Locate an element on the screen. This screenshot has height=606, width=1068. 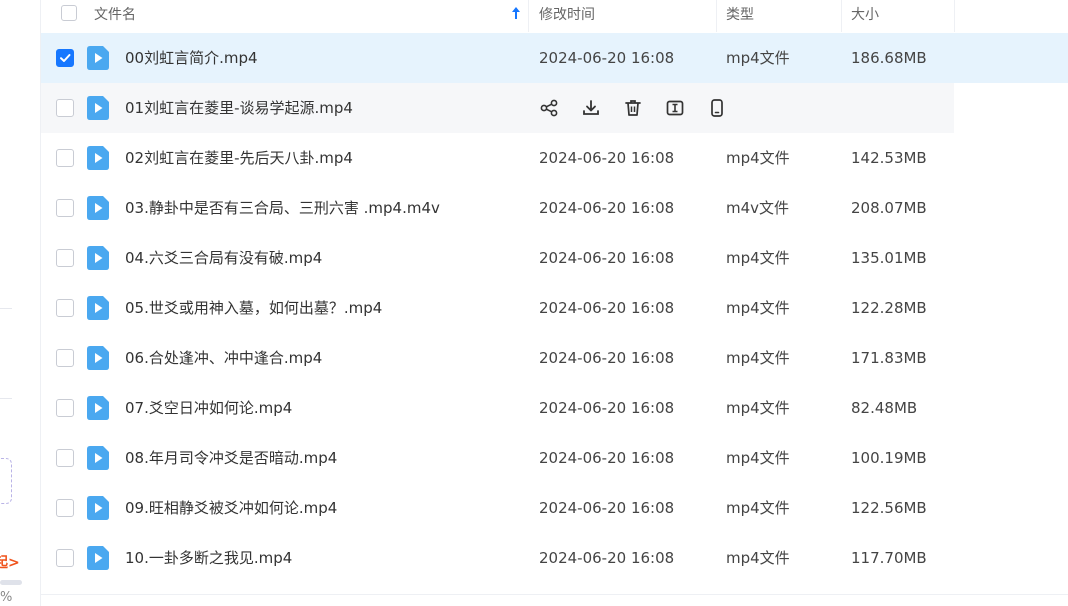
file-name: 01刘虹言在菱里-谈易学起源.mp4 is located at coordinates (239, 108).